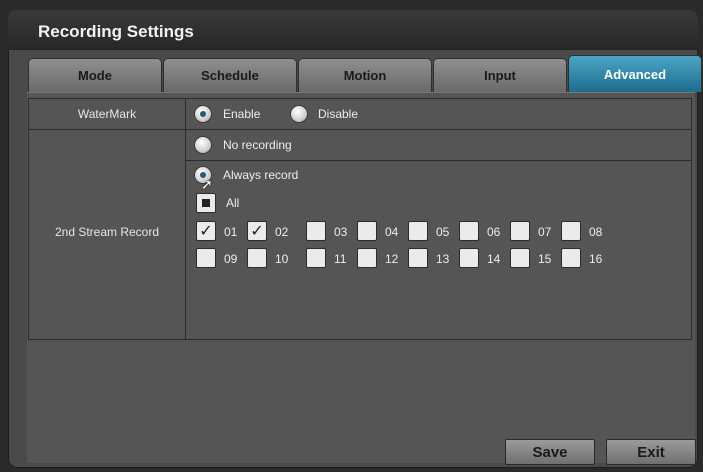 This screenshot has height=472, width=703. What do you see at coordinates (299, 114) in the screenshot?
I see `watermark-disable-radio` at bounding box center [299, 114].